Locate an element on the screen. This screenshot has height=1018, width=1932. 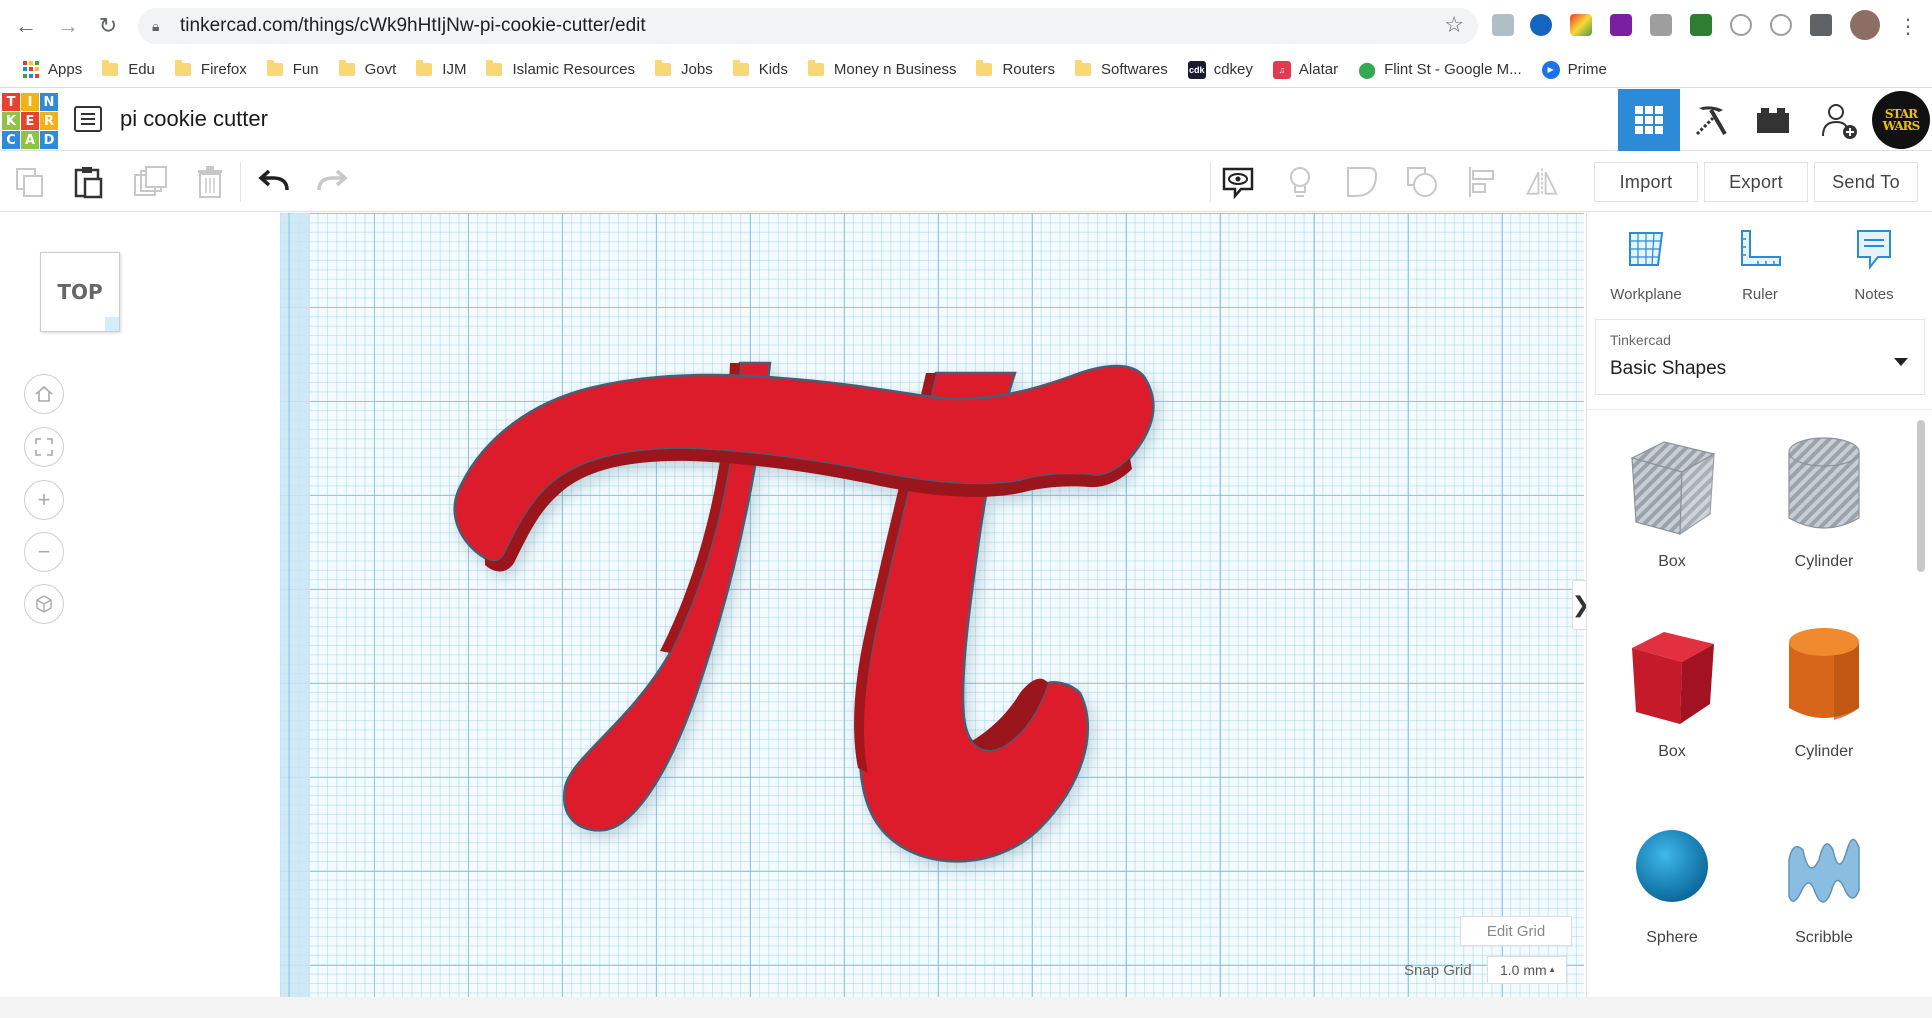
sphere-icon is located at coordinates (1672, 866).